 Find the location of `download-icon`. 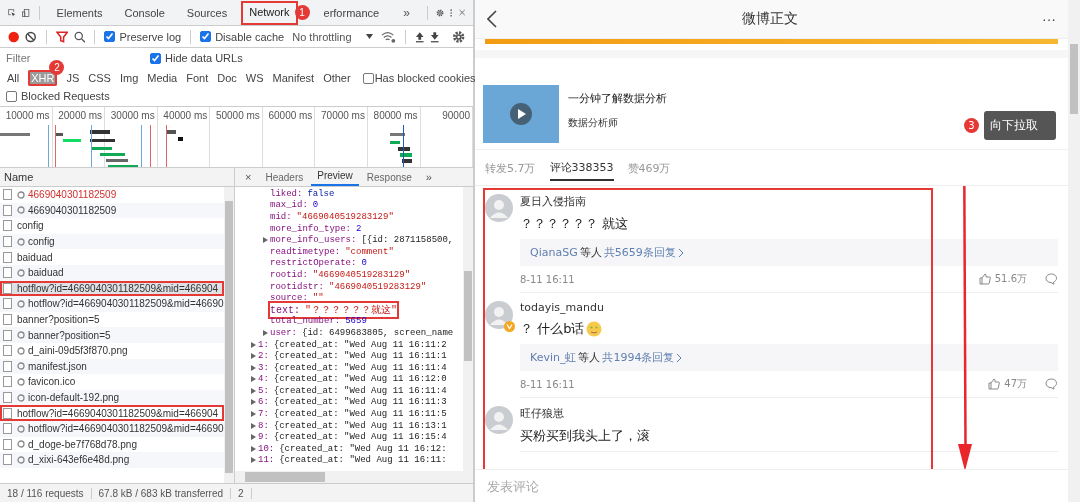

download-icon is located at coordinates (435, 36).